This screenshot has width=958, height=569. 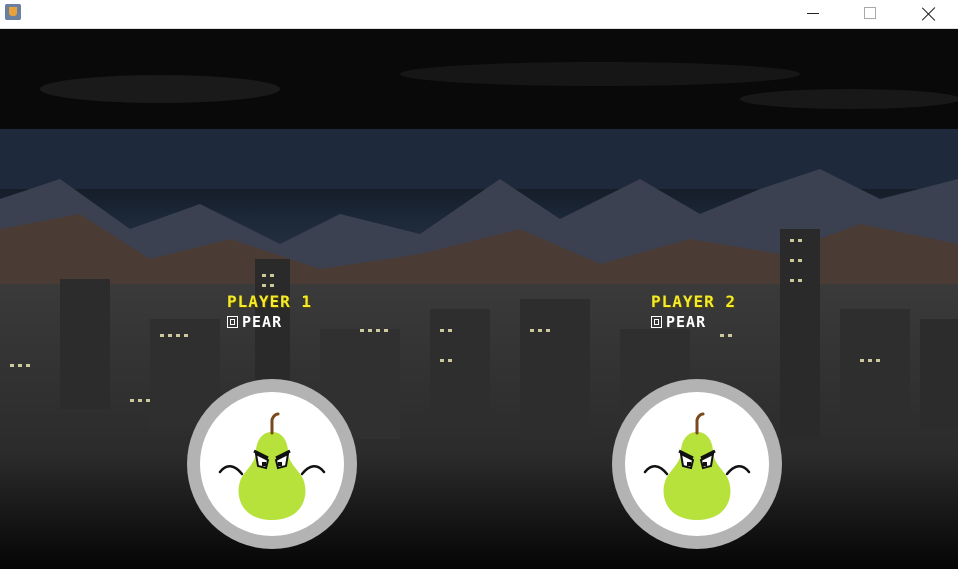 I want to click on close-button, so click(x=928, y=14).